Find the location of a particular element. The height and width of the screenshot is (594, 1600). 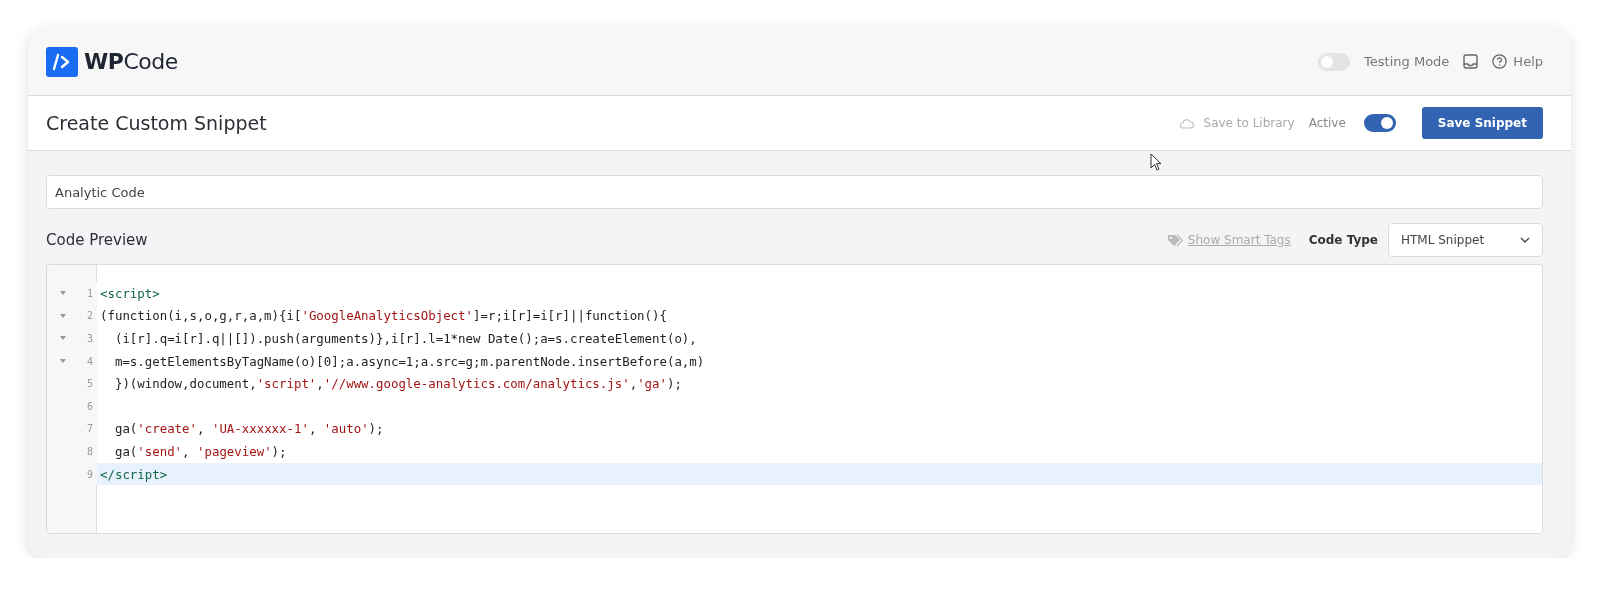

line-number: 1 is located at coordinates (89, 293).